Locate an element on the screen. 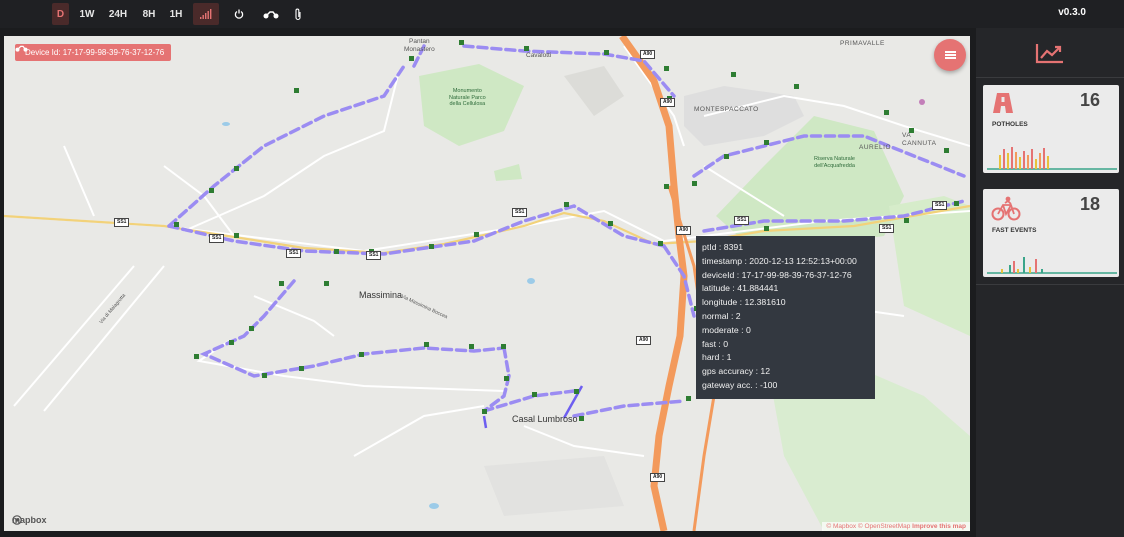 The image size is (1124, 537). sidebar-divider is located at coordinates (1050, 284).